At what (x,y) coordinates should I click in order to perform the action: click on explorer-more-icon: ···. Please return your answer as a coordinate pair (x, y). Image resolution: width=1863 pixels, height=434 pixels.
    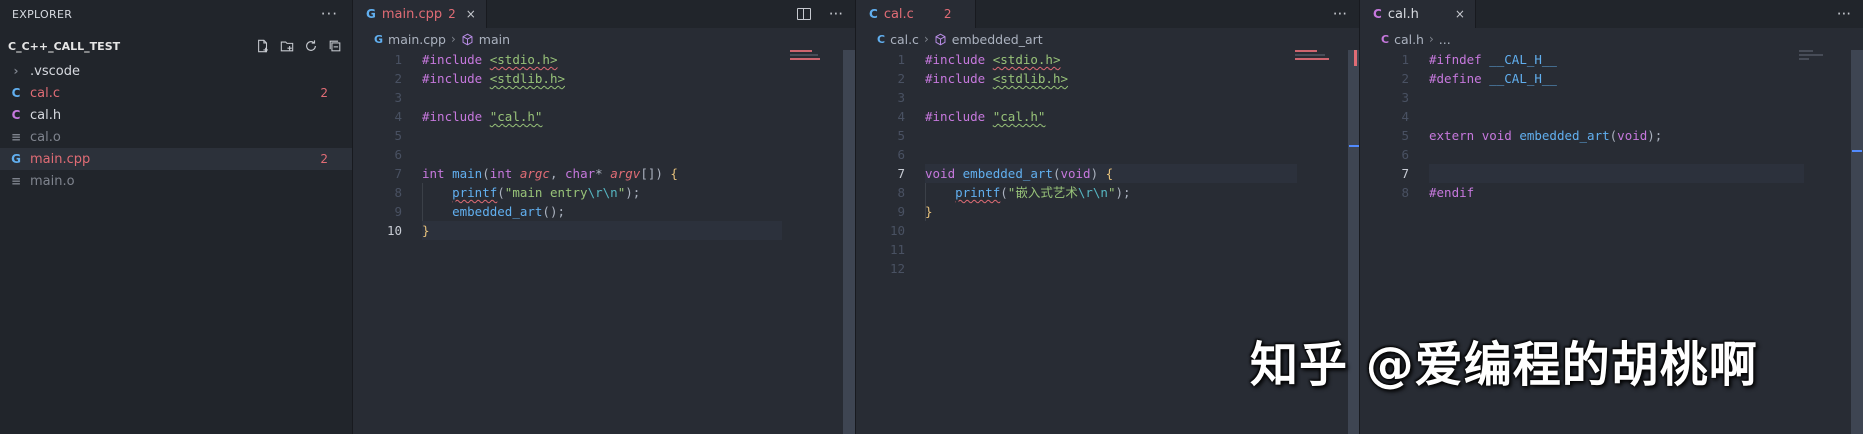
    Looking at the image, I should click on (329, 14).